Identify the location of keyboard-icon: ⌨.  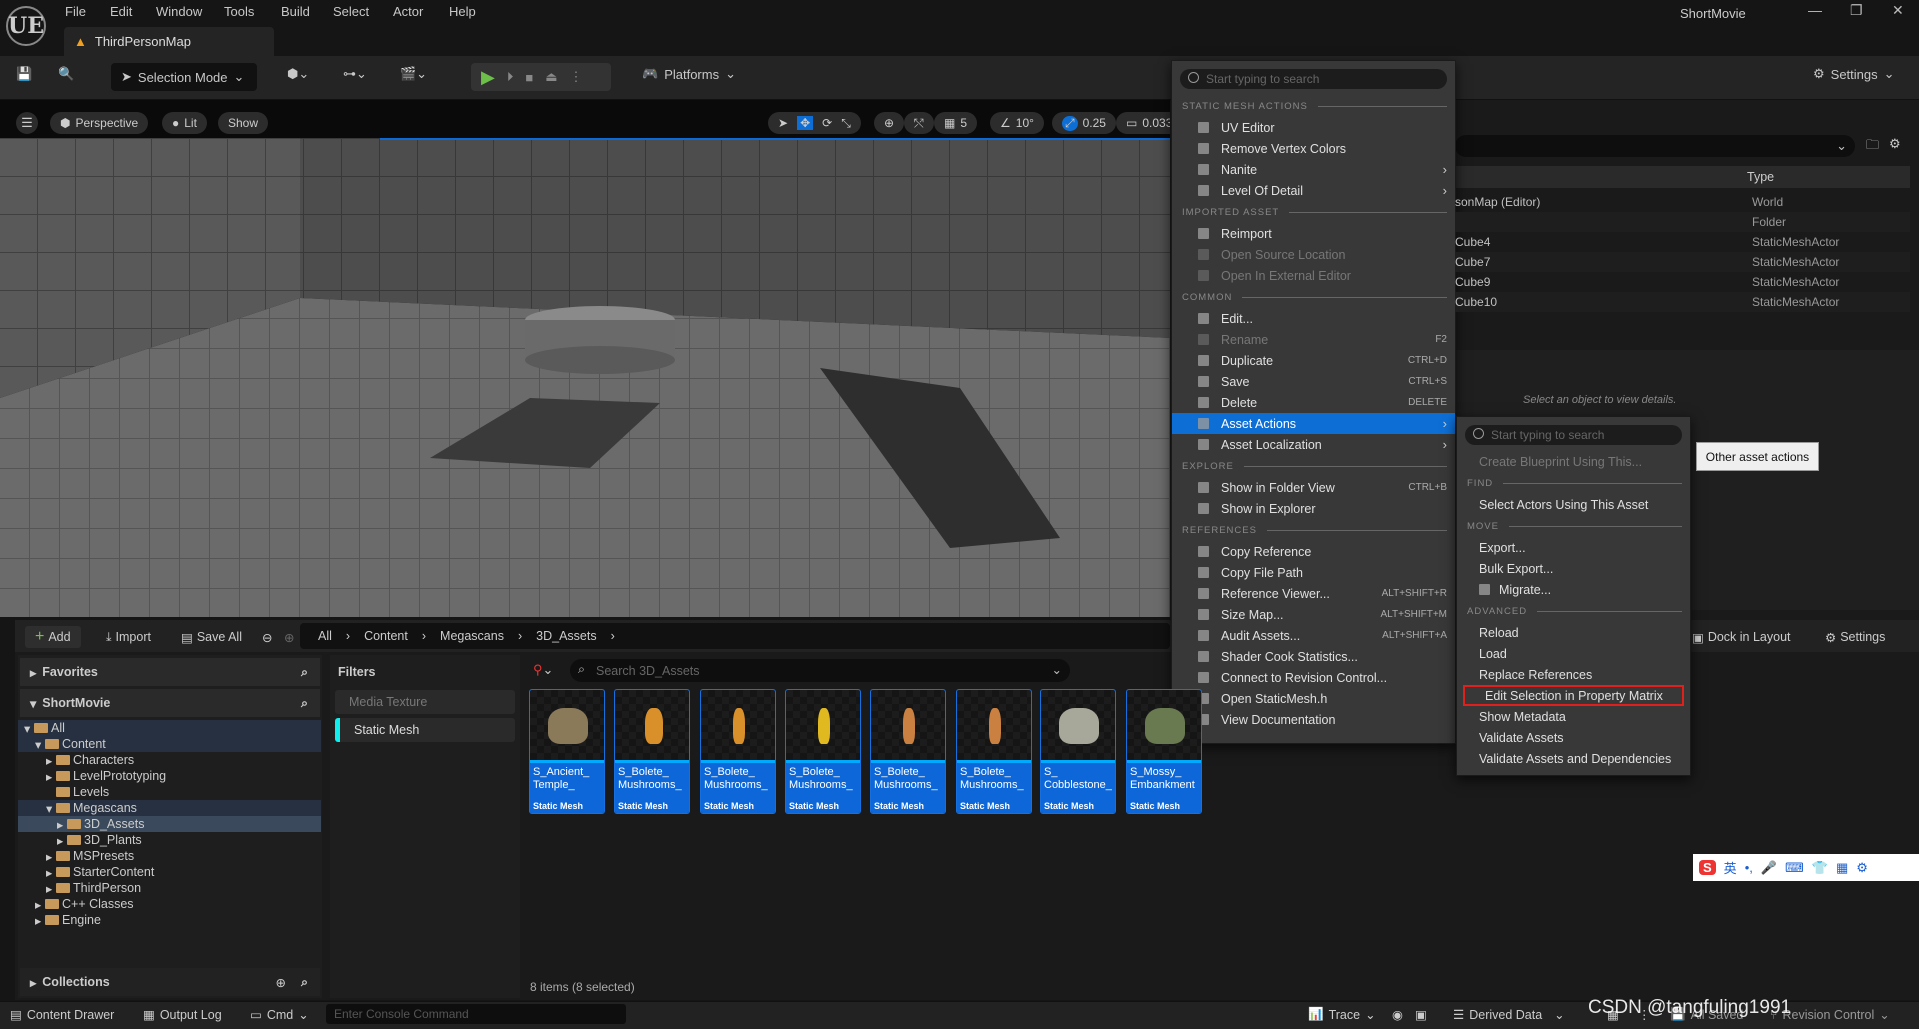
(1794, 868).